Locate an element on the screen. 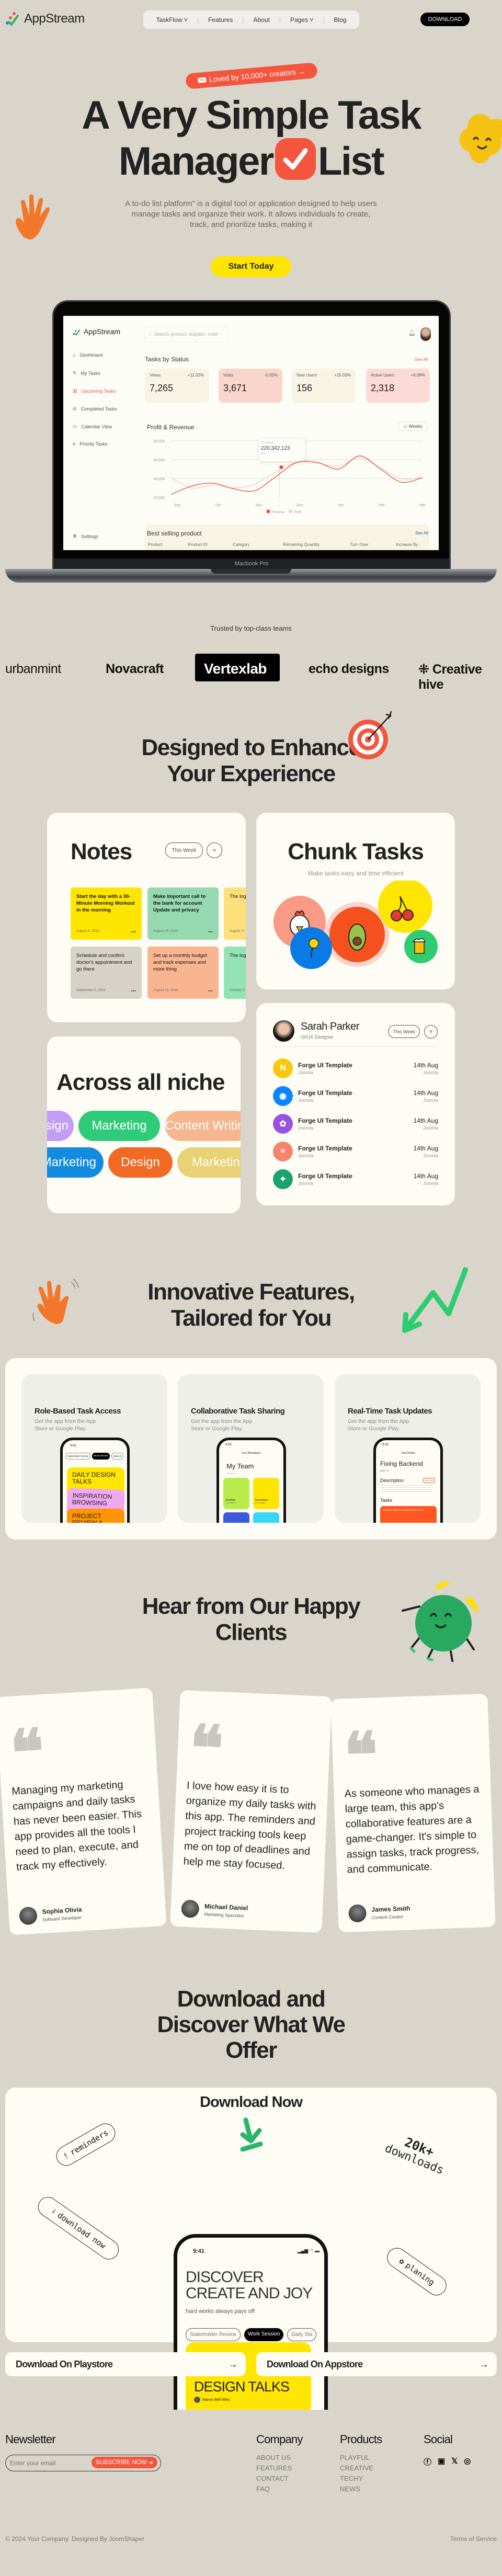  device-label: Macbook Pro is located at coordinates (252, 563).